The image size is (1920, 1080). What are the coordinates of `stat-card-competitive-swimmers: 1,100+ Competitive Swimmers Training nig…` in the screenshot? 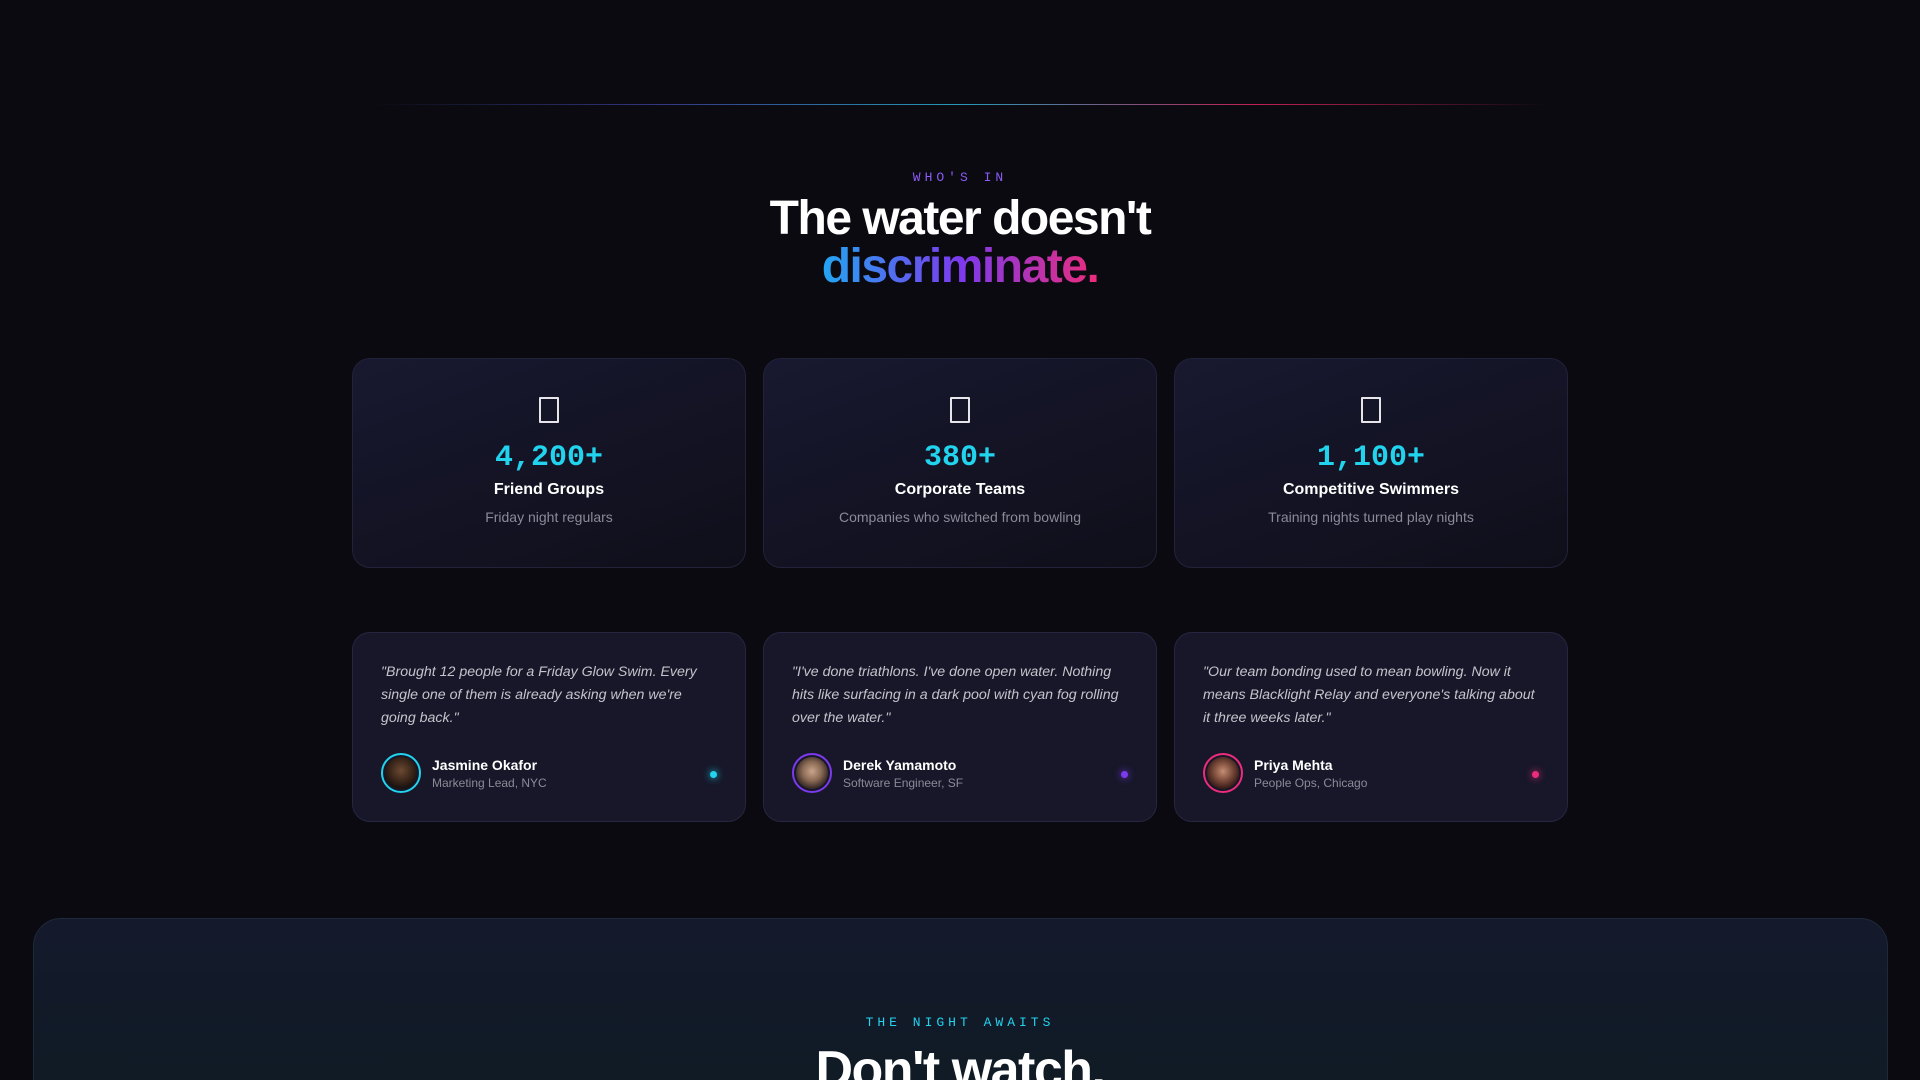 It's located at (1371, 463).